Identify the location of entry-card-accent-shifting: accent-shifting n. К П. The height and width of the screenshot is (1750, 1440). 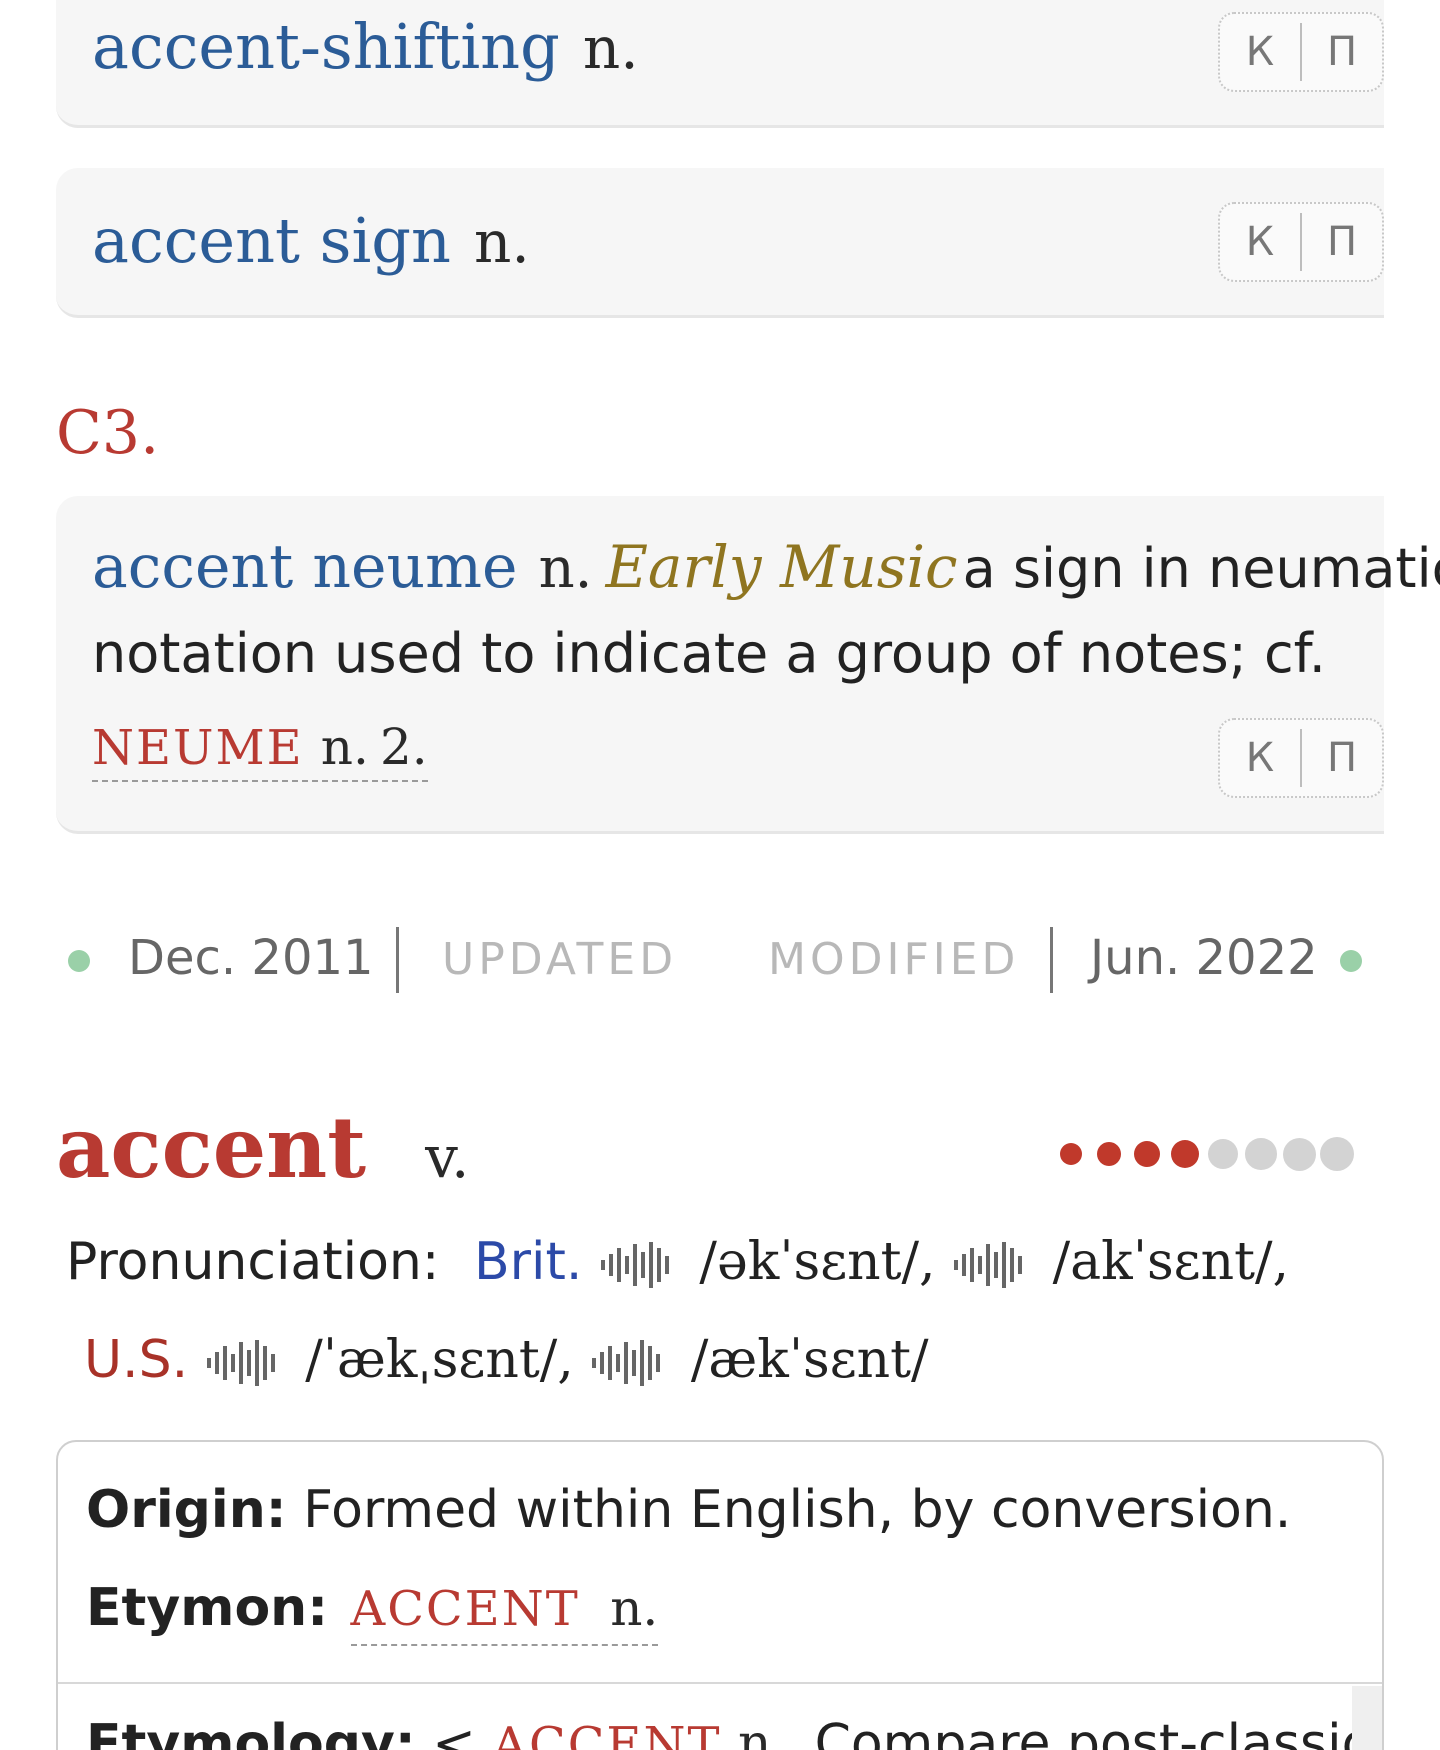
(720, 64).